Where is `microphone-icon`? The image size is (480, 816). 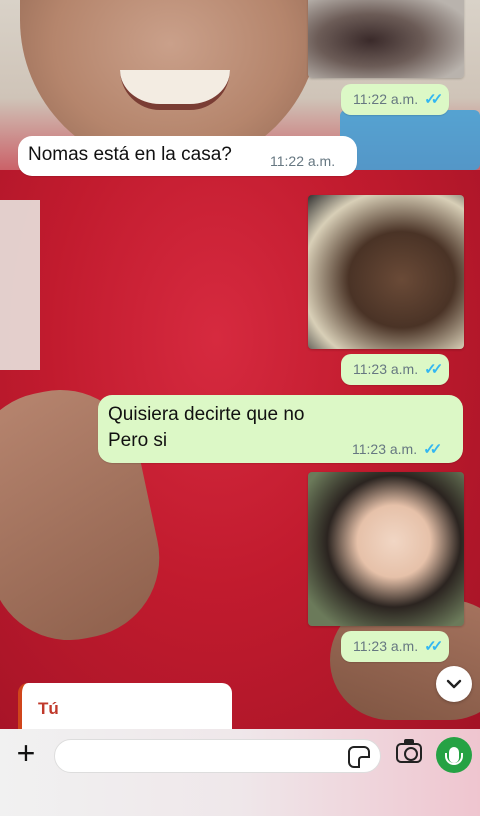 microphone-icon is located at coordinates (454, 756).